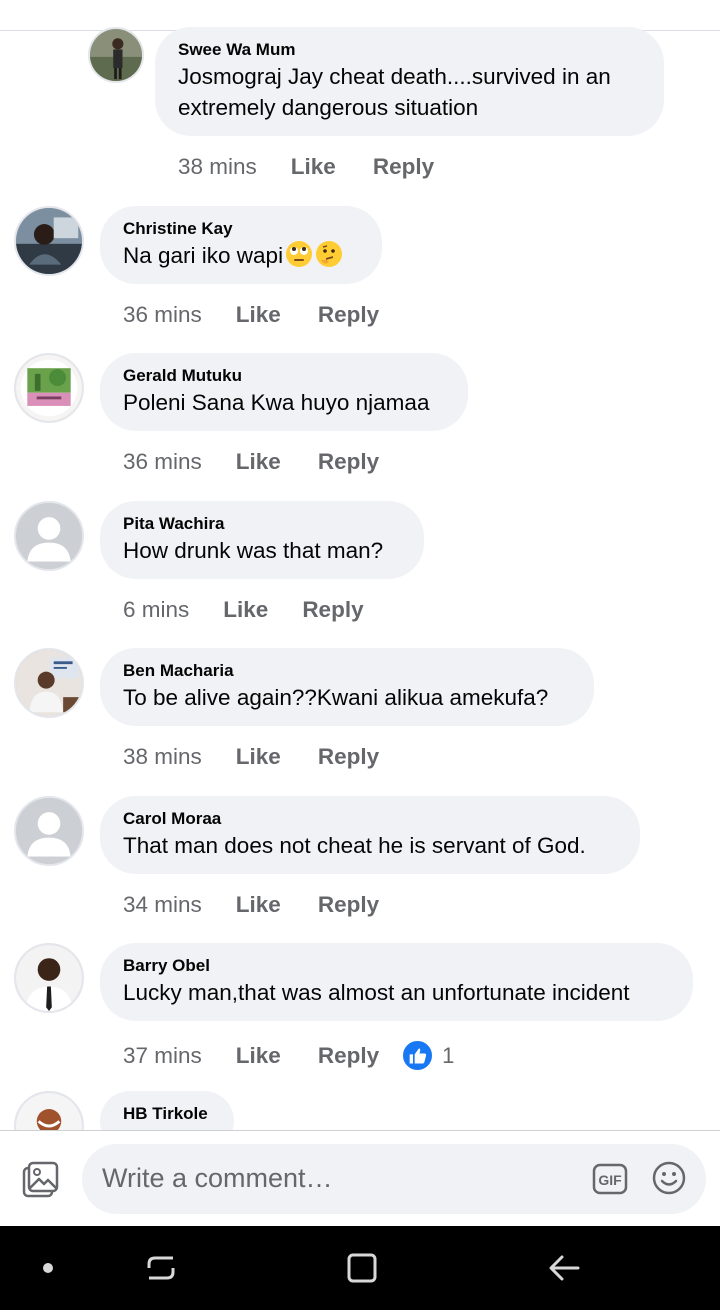 This screenshot has width=720, height=1310. Describe the element at coordinates (240, 229) in the screenshot. I see `comment-author: Christine Kay` at that location.